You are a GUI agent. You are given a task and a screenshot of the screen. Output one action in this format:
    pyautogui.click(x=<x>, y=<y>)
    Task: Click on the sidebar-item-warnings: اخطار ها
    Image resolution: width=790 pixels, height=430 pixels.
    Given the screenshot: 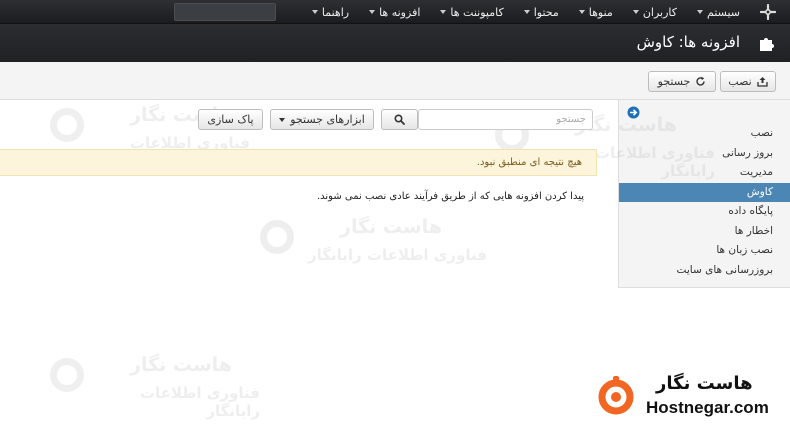 What is the action you would take?
    pyautogui.click(x=704, y=232)
    